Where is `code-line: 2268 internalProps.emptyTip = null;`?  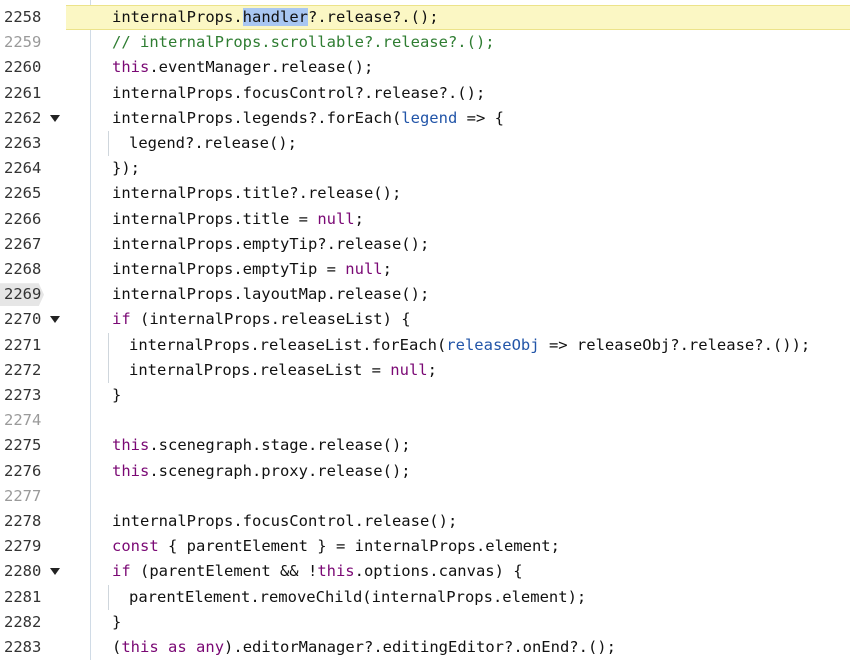 code-line: 2268 internalProps.emptyTip = null; is located at coordinates (425, 269).